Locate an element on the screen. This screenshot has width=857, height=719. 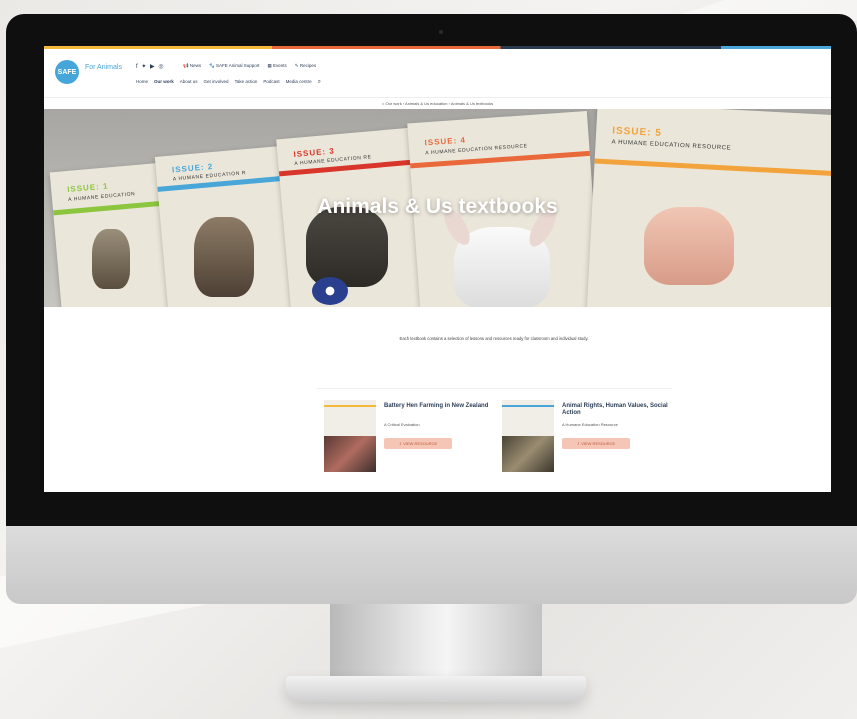
top-link-events: ▦ Events is located at coordinates (277, 66).